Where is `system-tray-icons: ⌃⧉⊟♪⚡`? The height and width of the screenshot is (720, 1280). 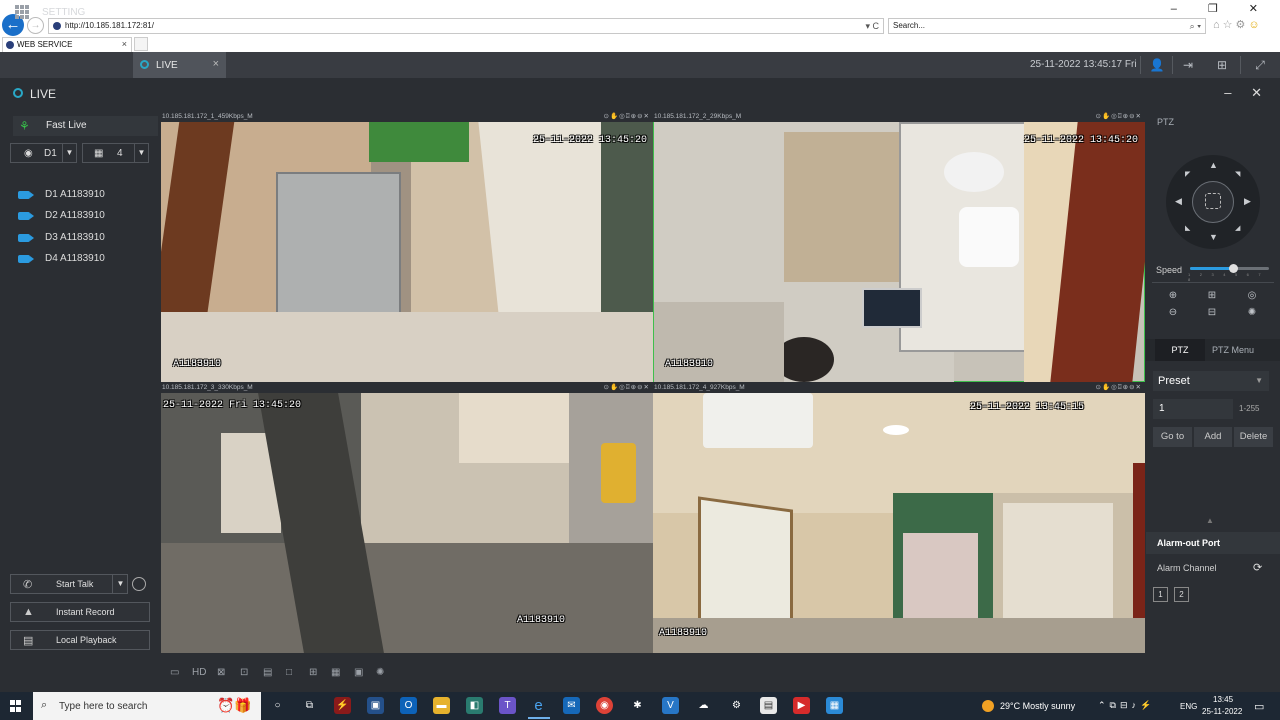 system-tray-icons: ⌃⧉⊟♪⚡ is located at coordinates (1126, 705).